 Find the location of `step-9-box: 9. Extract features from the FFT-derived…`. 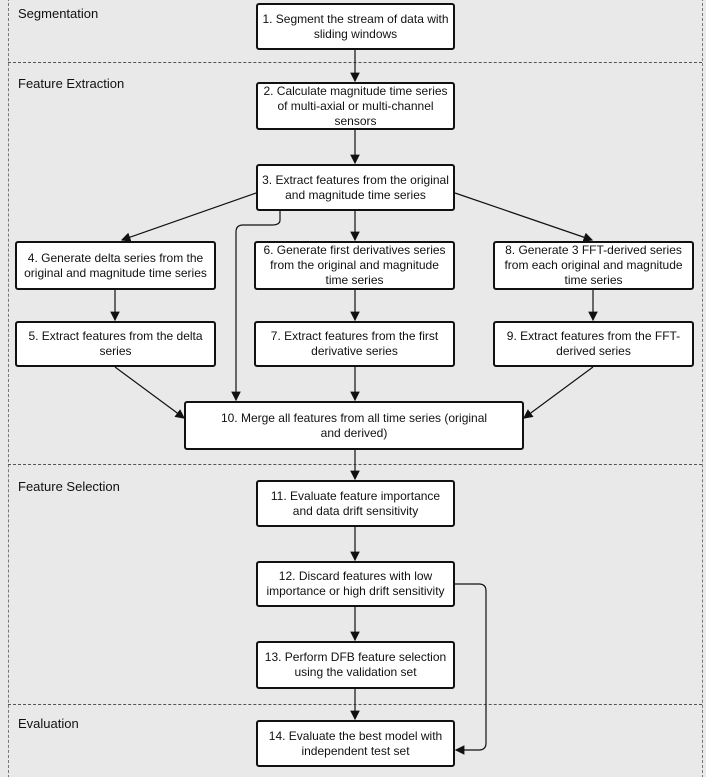

step-9-box: 9. Extract features from the FFT-derived… is located at coordinates (593, 344).